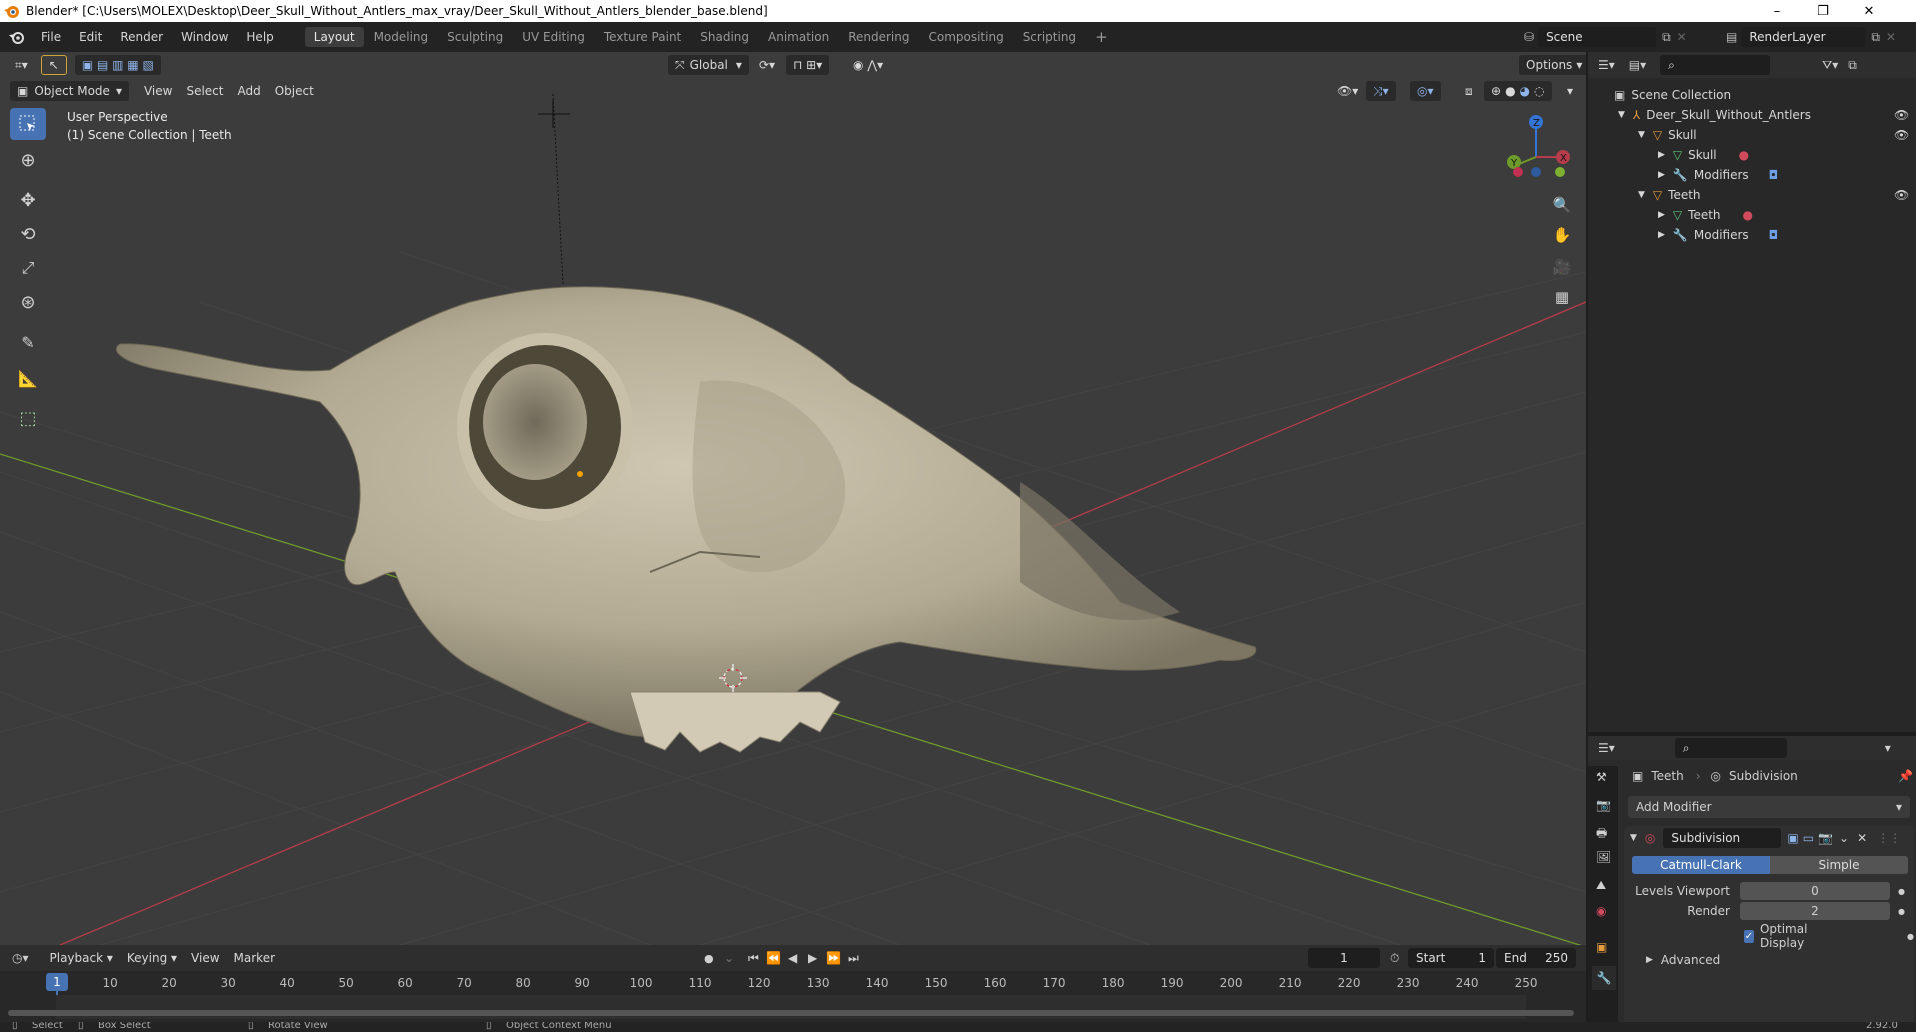  Describe the element at coordinates (334, 37) in the screenshot. I see `tab-layout: Layout` at that location.